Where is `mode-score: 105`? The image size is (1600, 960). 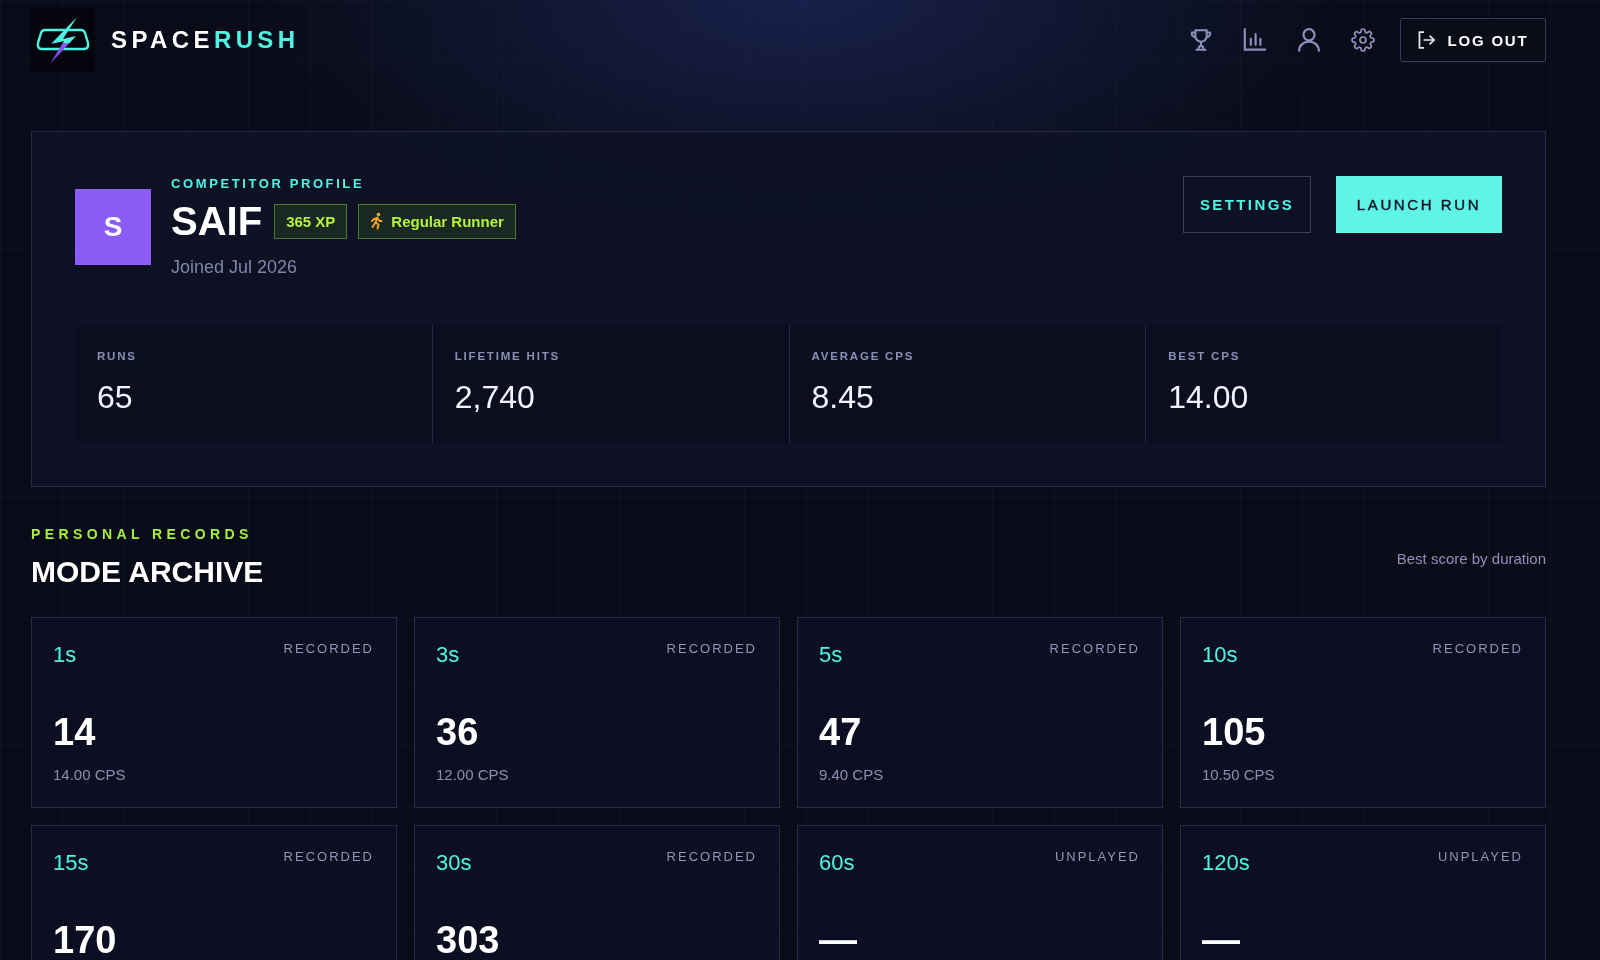
mode-score: 105 is located at coordinates (1234, 732).